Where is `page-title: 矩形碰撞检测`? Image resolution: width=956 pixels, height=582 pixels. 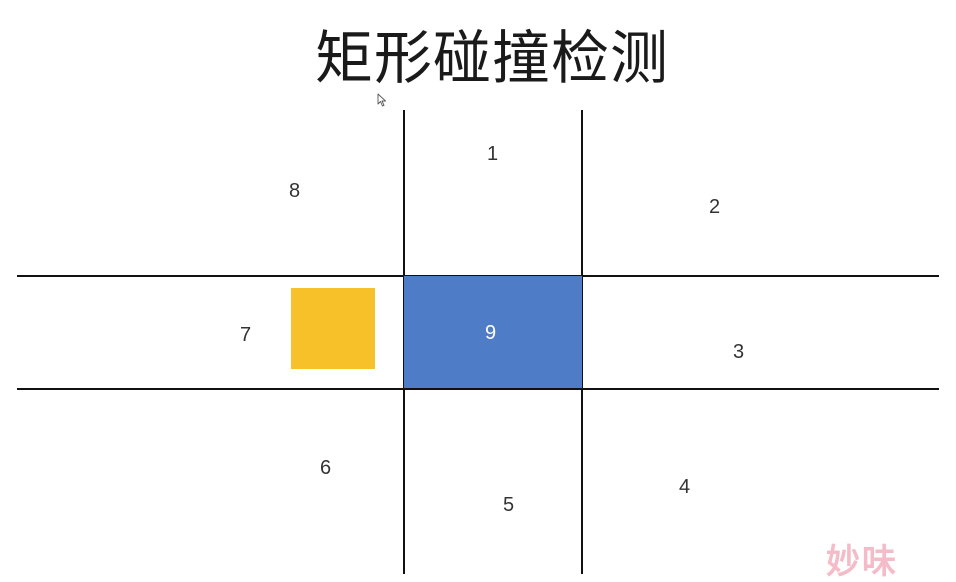
page-title: 矩形碰撞检测 is located at coordinates (491, 58).